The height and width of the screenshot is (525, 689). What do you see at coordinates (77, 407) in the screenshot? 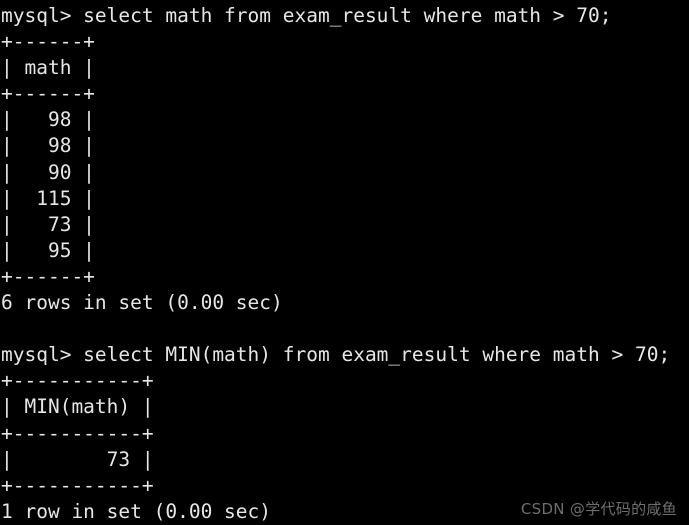
I see `terminal-line-table-header-2: | MIN(math) |` at bounding box center [77, 407].